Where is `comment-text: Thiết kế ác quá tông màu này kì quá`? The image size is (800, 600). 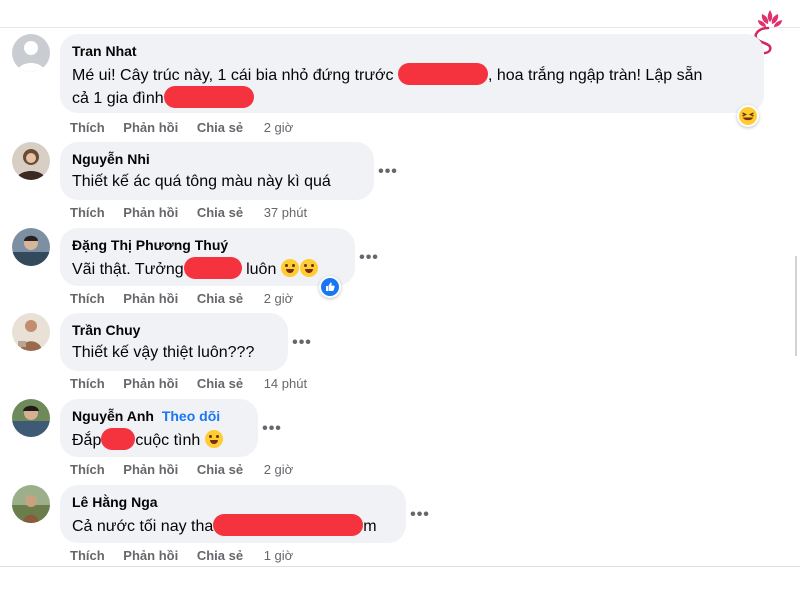
comment-text: Thiết kế ác quá tông màu này kì quá is located at coordinates (201, 181).